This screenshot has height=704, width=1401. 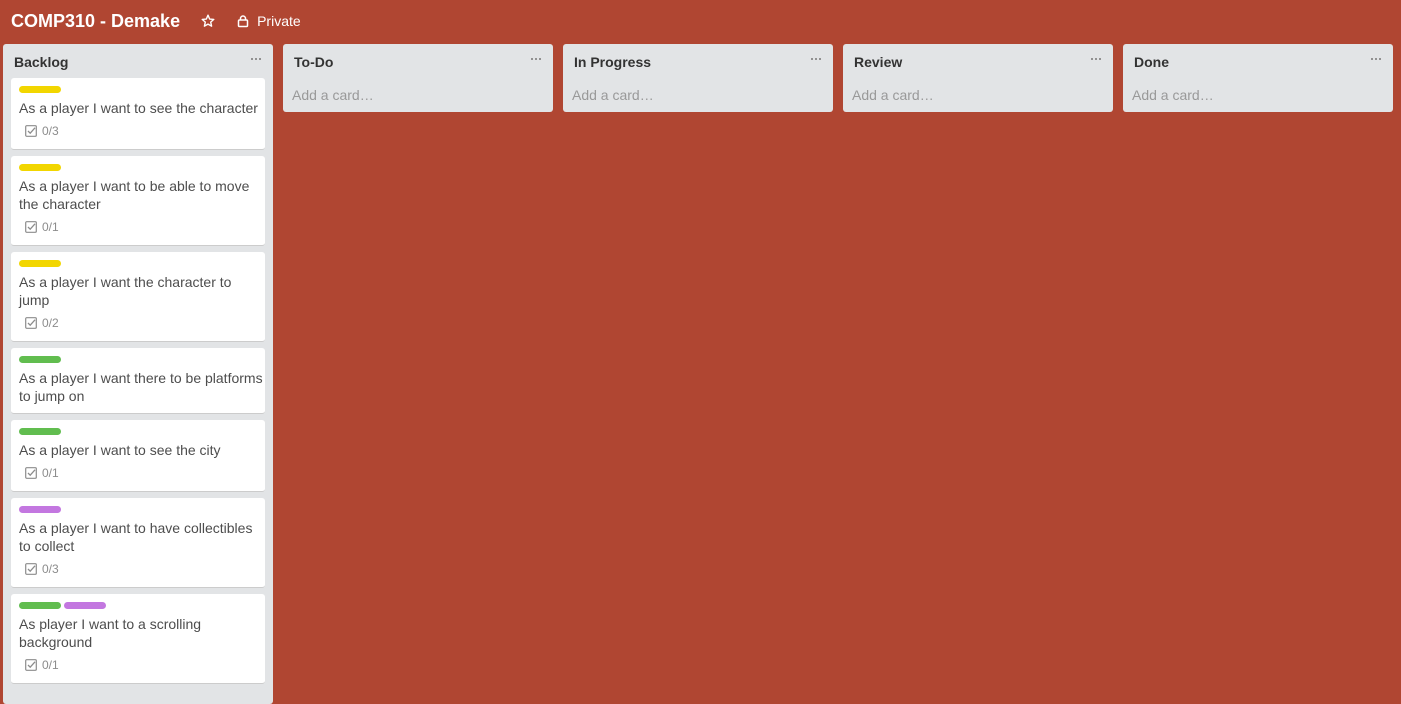 What do you see at coordinates (120, 450) in the screenshot?
I see `card-title: As a player I want to see the city` at bounding box center [120, 450].